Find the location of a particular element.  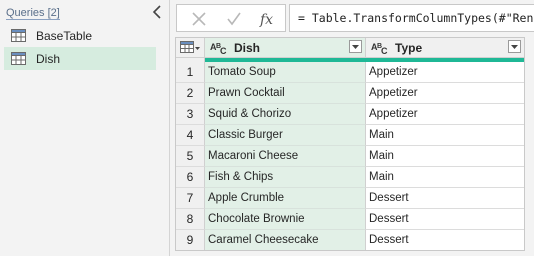

table-row: 8 Chocolate Brownie Dessert is located at coordinates (350, 219).